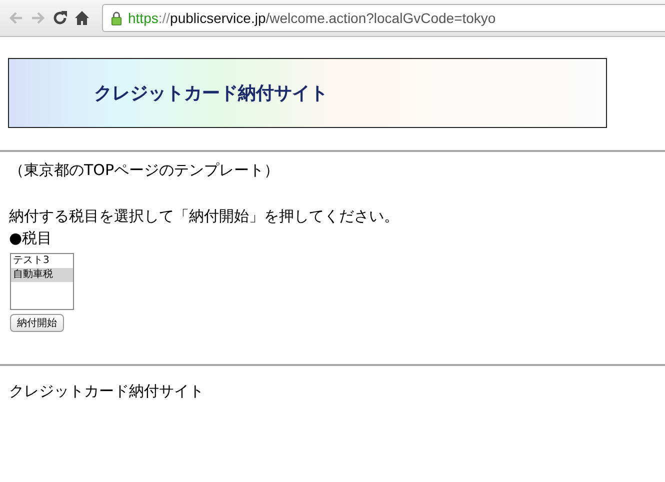  What do you see at coordinates (60, 18) in the screenshot?
I see `reload-icon` at bounding box center [60, 18].